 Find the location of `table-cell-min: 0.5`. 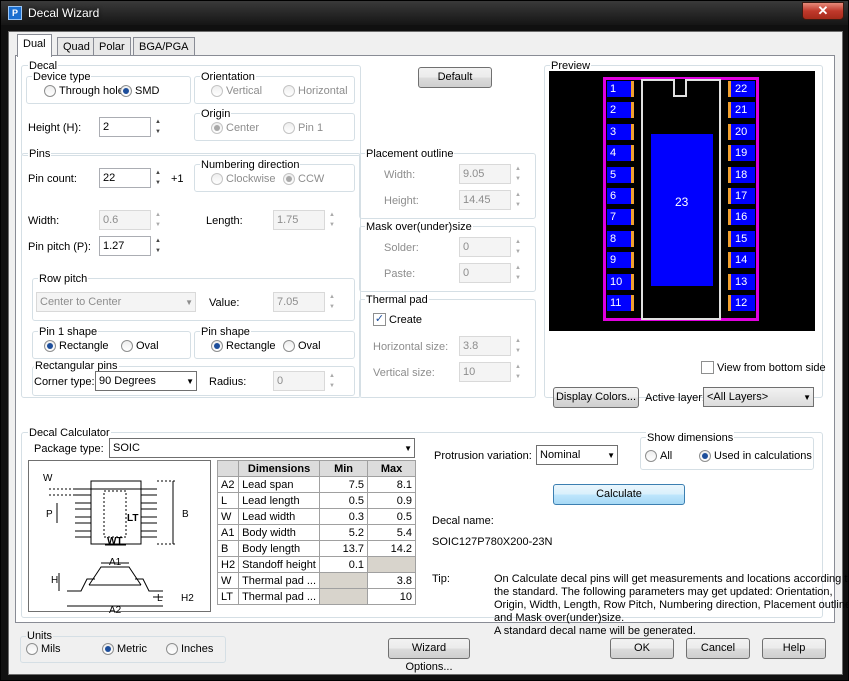

table-cell-min: 0.5 is located at coordinates (344, 500).